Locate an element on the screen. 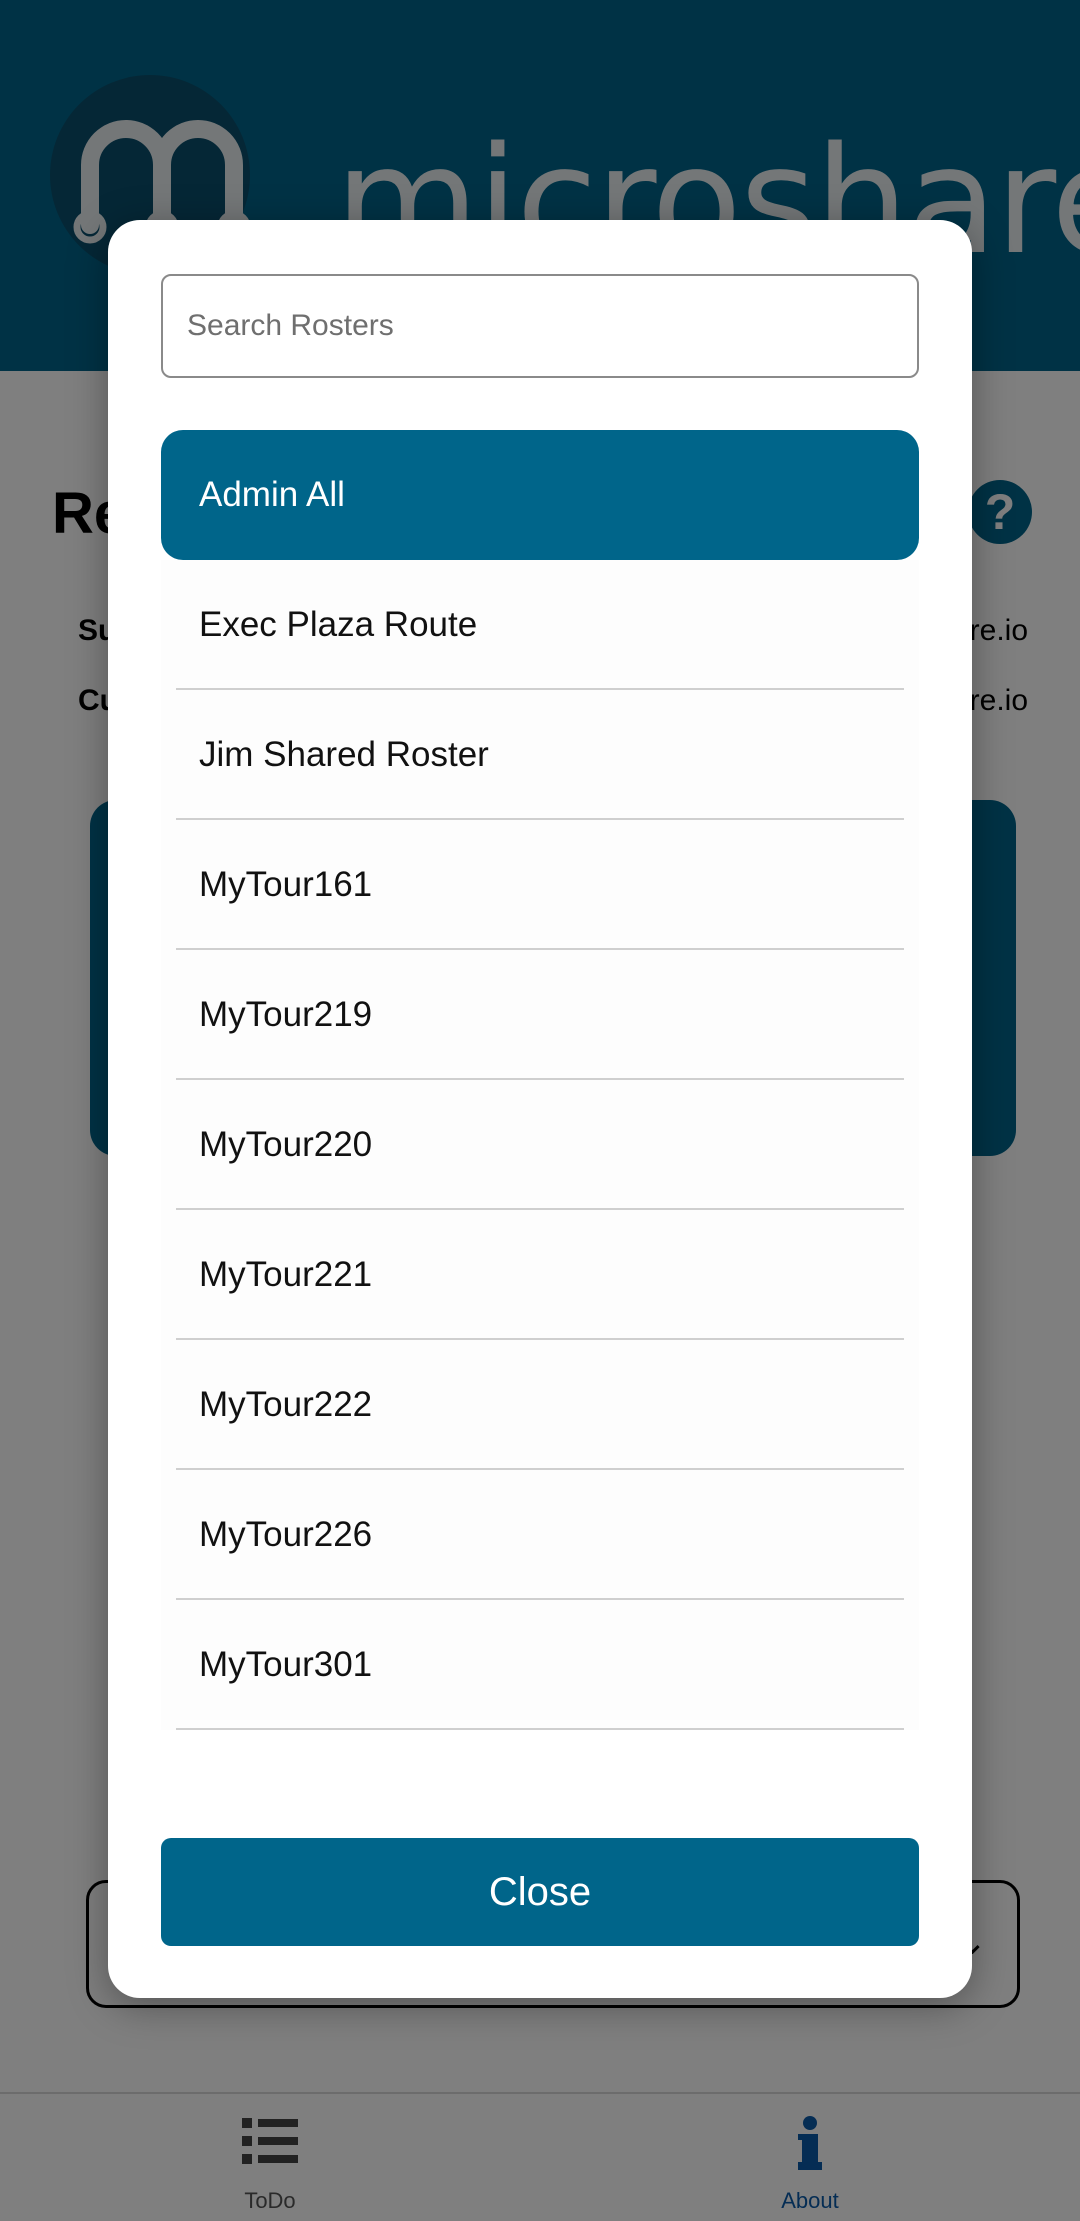 The height and width of the screenshot is (2221, 1080). roster-item-label: MyTour221 is located at coordinates (286, 1274).